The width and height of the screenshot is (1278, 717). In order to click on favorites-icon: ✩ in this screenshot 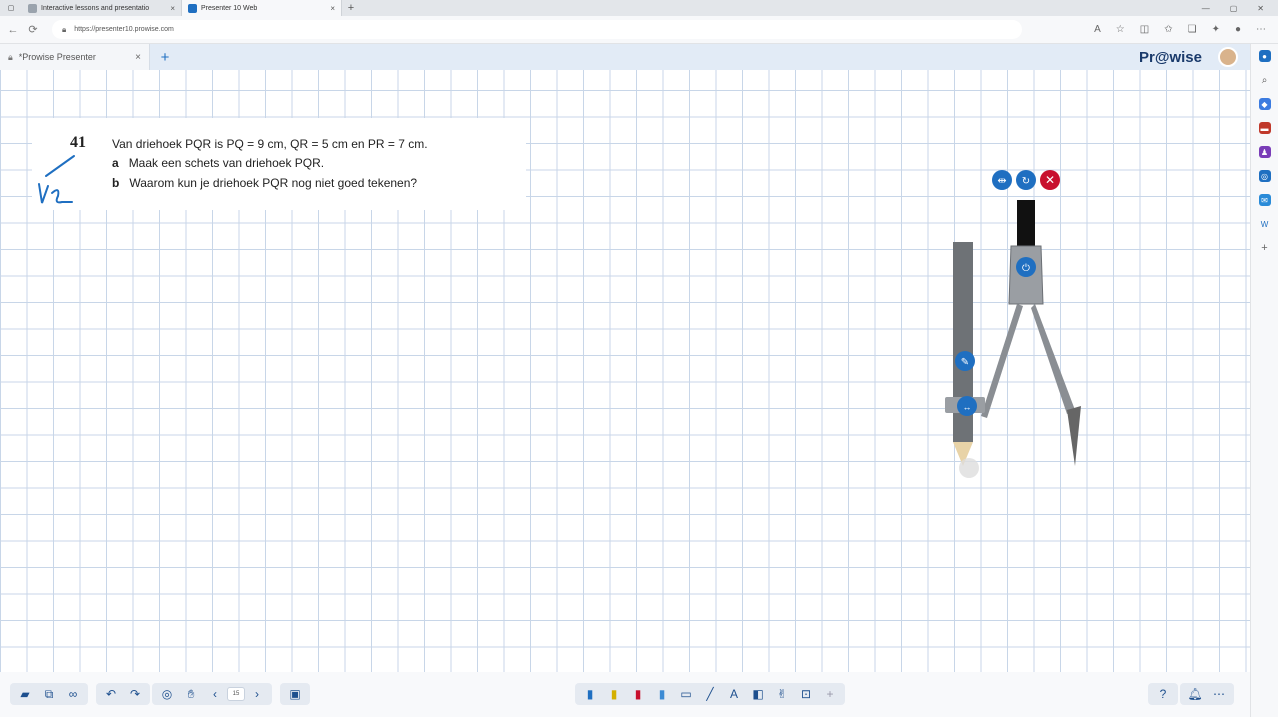, I will do `click(1168, 29)`.